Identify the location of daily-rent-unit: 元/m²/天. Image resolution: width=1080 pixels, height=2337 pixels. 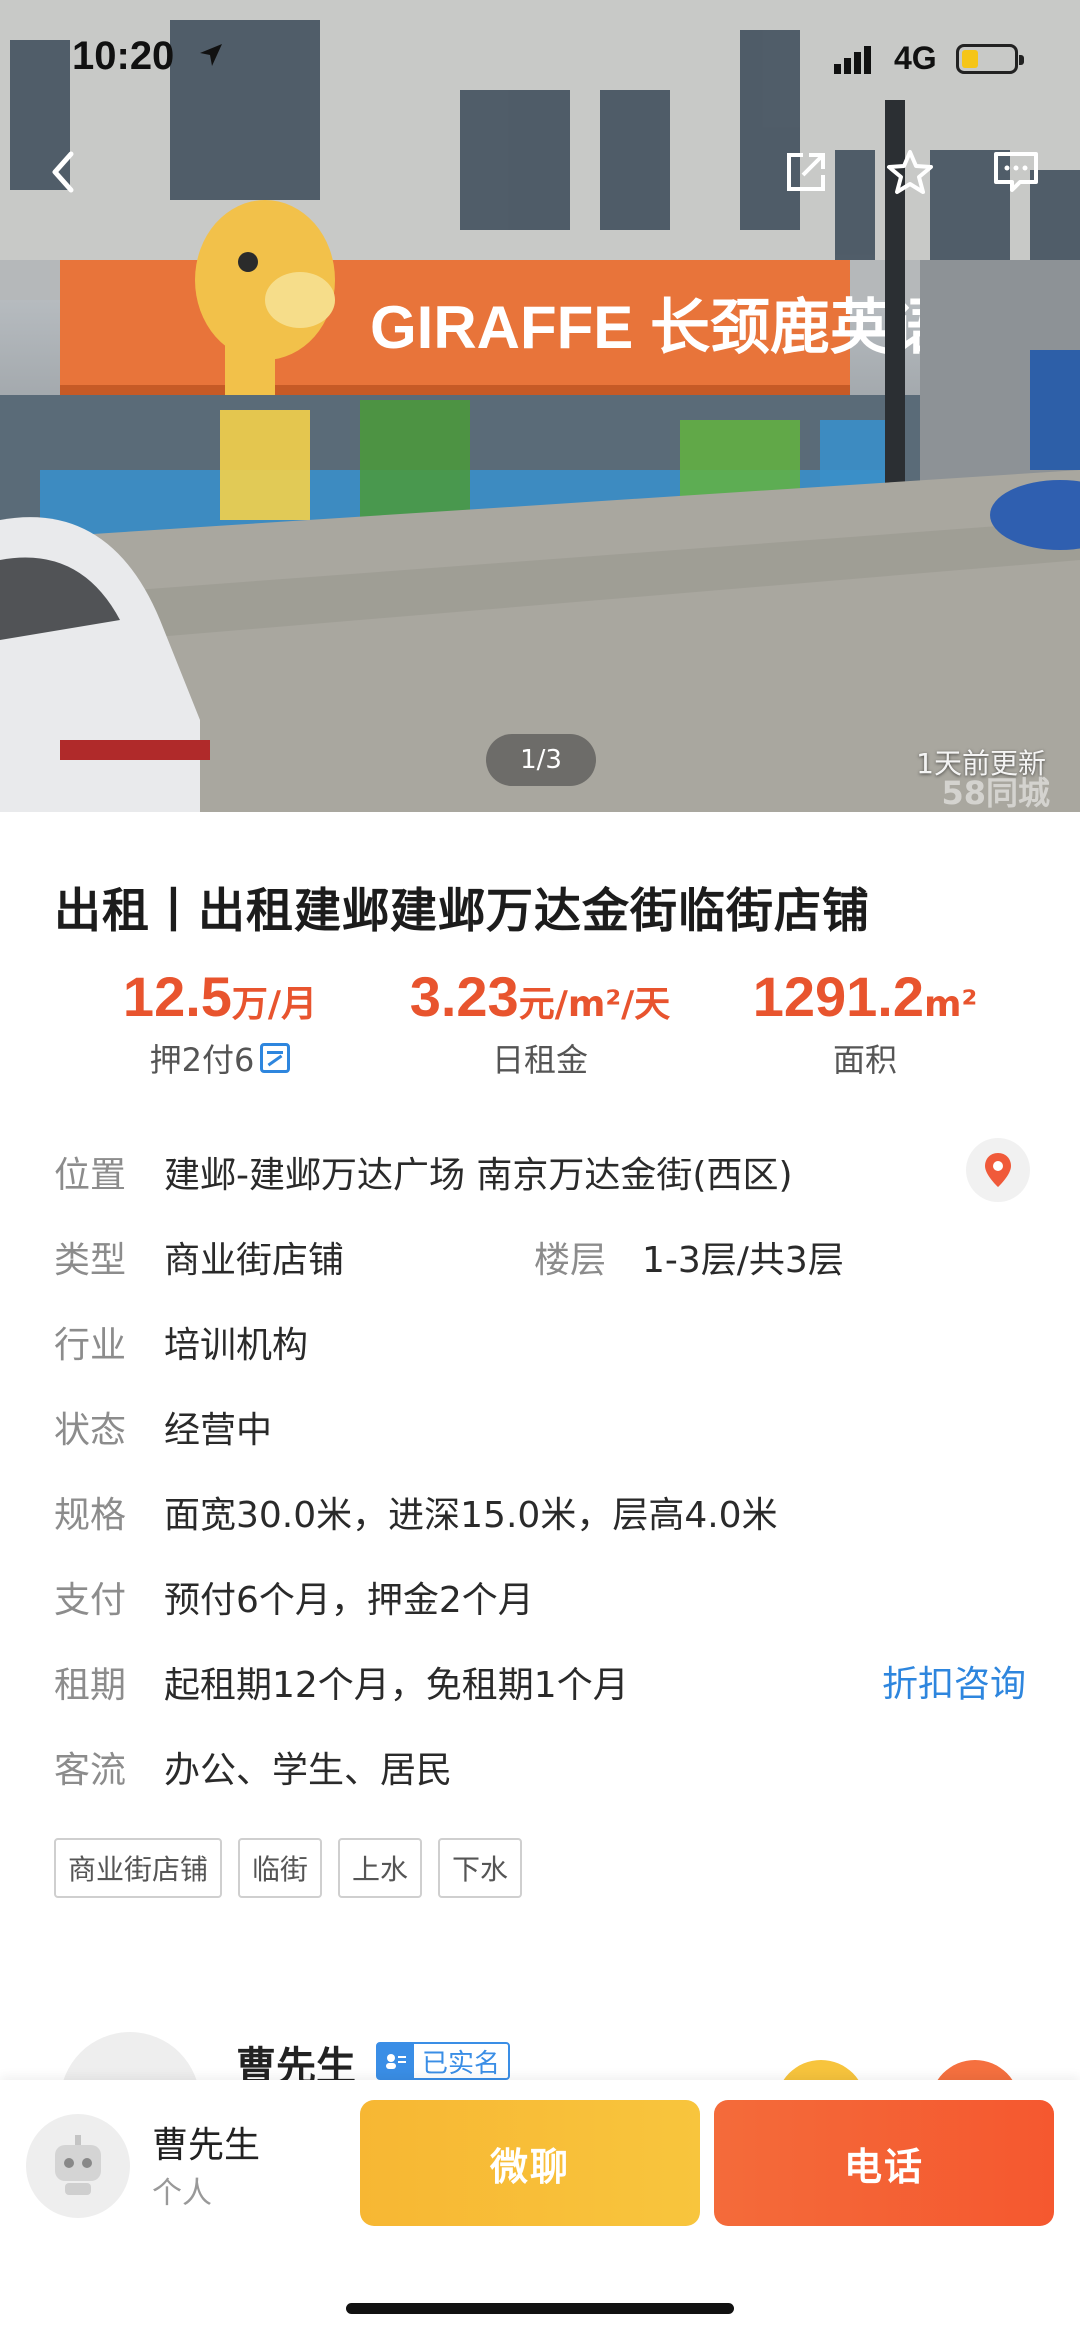
(594, 1004).